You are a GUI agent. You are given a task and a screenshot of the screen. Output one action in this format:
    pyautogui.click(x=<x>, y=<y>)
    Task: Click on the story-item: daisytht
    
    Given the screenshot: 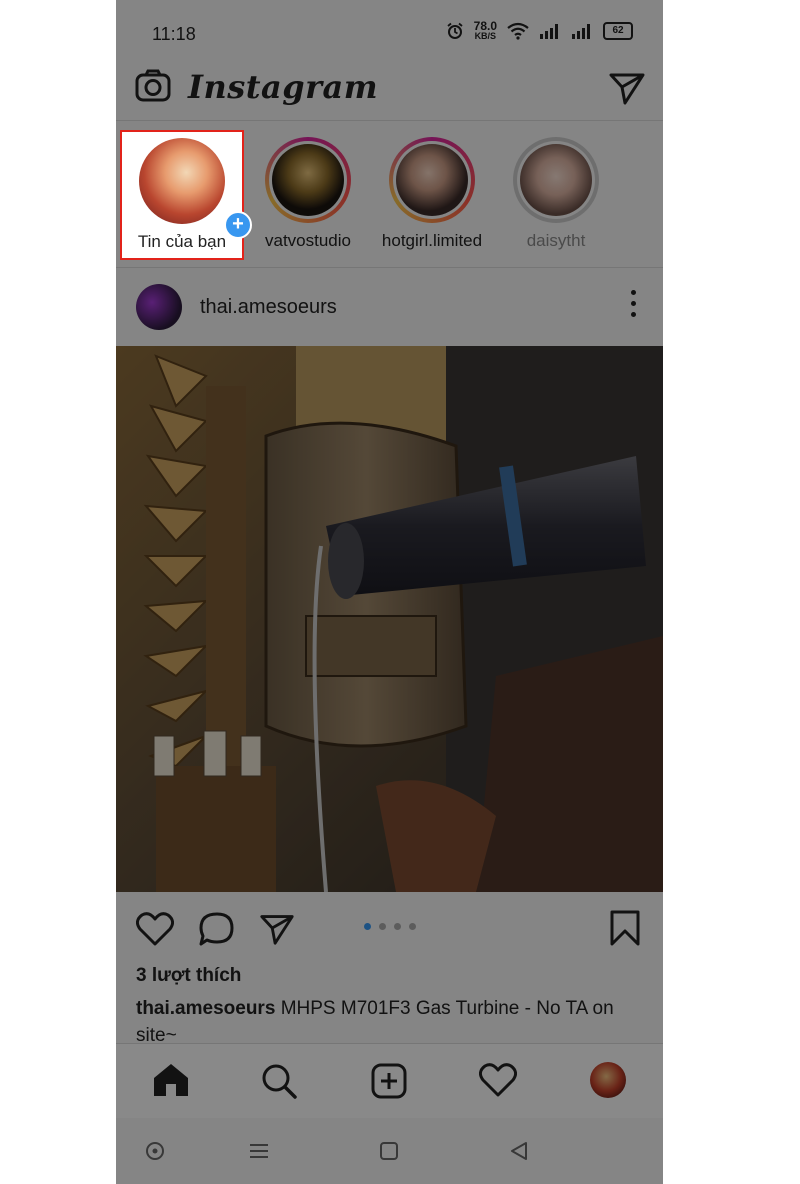 What is the action you would take?
    pyautogui.click(x=556, y=191)
    